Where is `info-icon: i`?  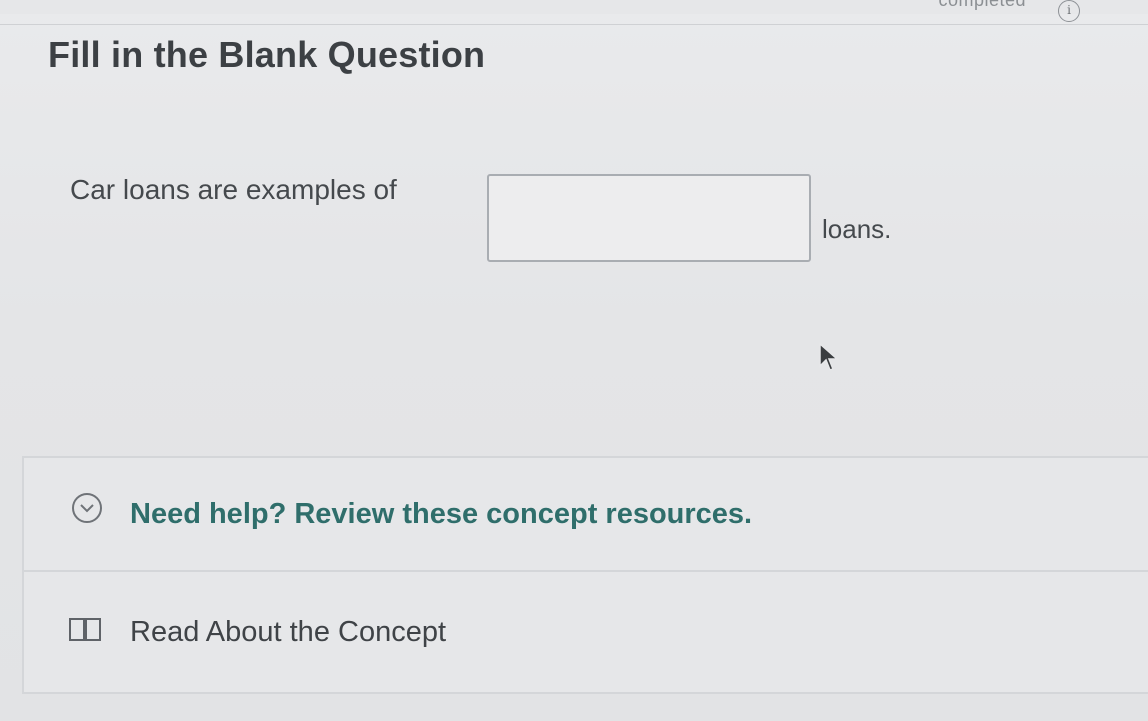 info-icon: i is located at coordinates (1069, 11).